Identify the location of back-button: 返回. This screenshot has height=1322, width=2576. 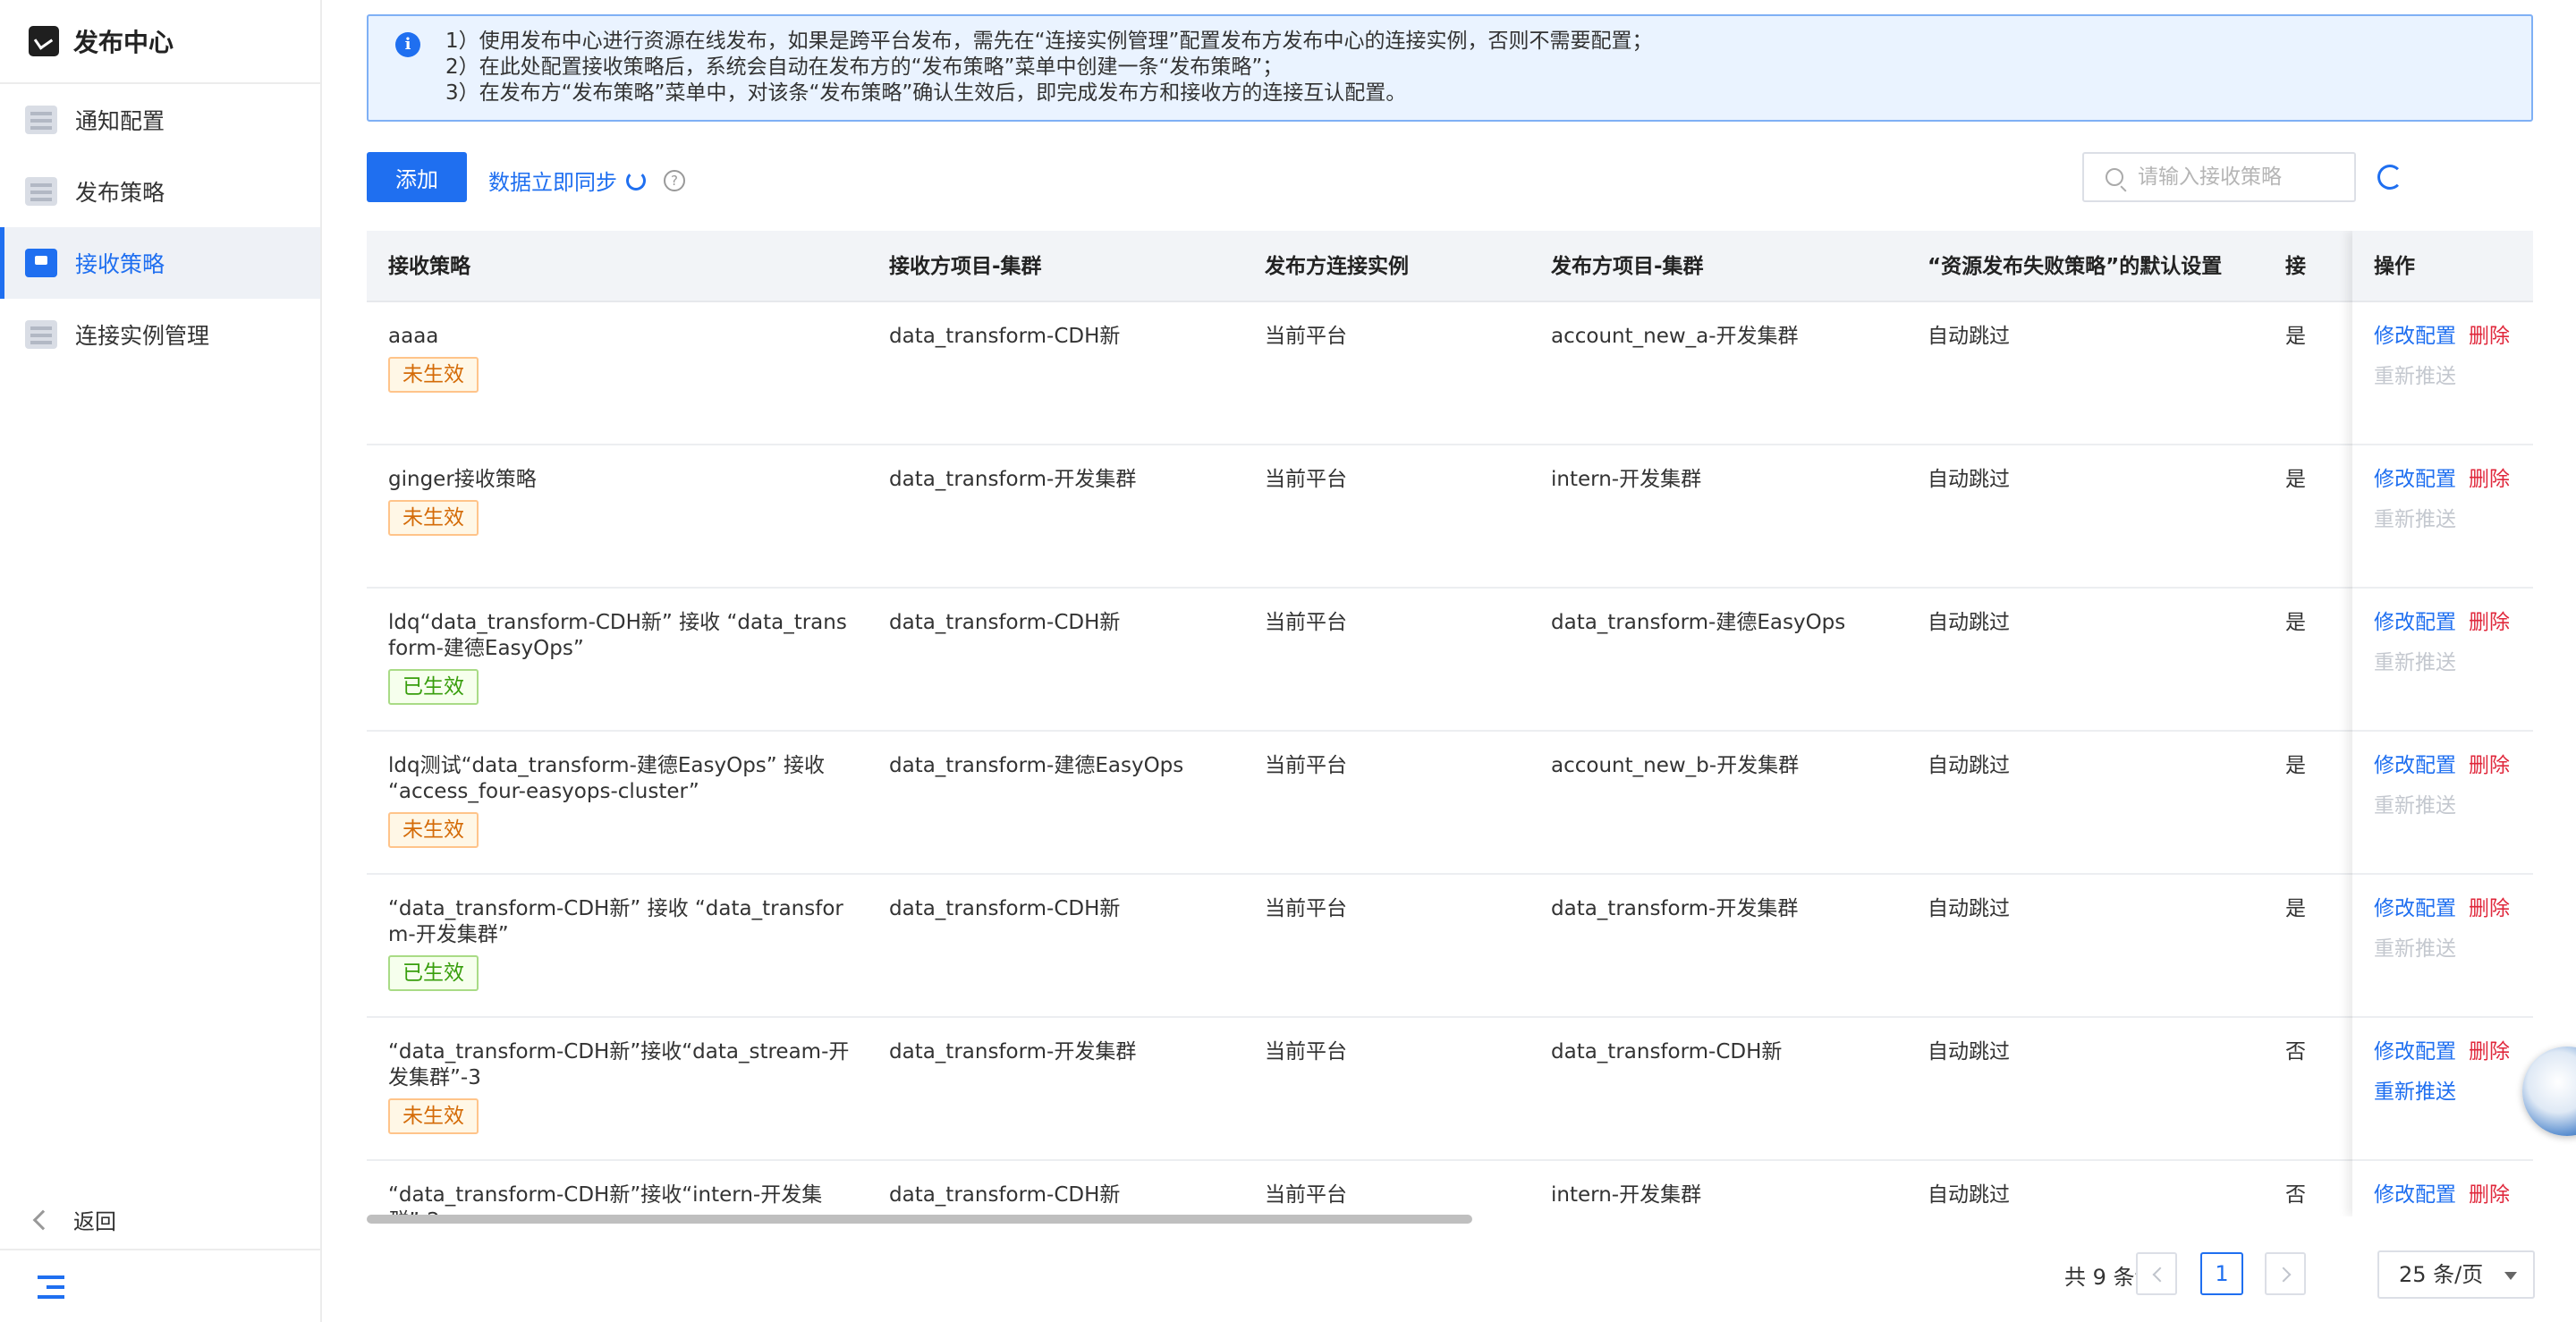
(73, 1220).